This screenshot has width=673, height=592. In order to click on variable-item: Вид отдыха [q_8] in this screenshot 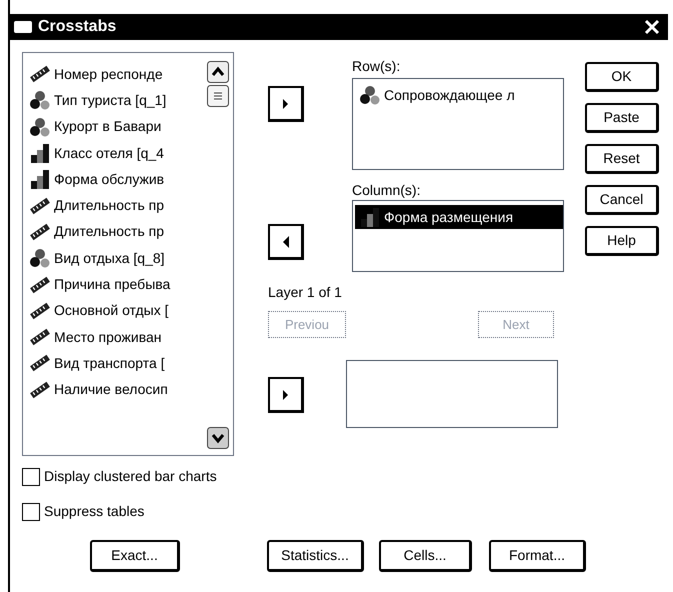, I will do `click(113, 258)`.